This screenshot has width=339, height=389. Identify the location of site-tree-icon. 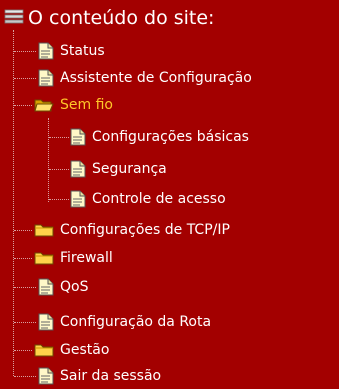
(14, 19).